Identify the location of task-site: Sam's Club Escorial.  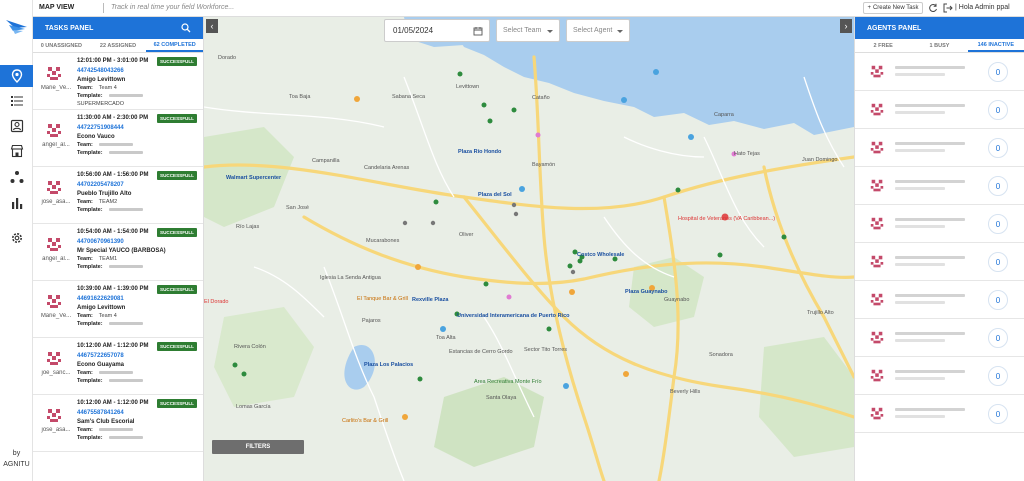
(106, 422).